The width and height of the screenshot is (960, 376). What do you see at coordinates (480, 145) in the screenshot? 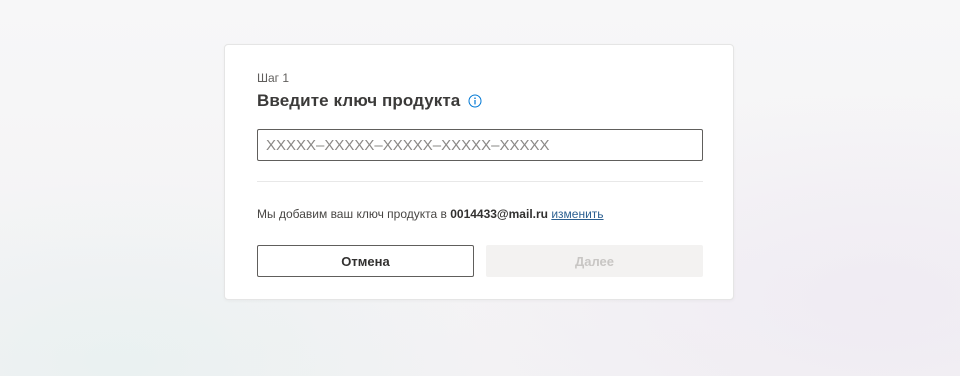
I see `product-key-input` at bounding box center [480, 145].